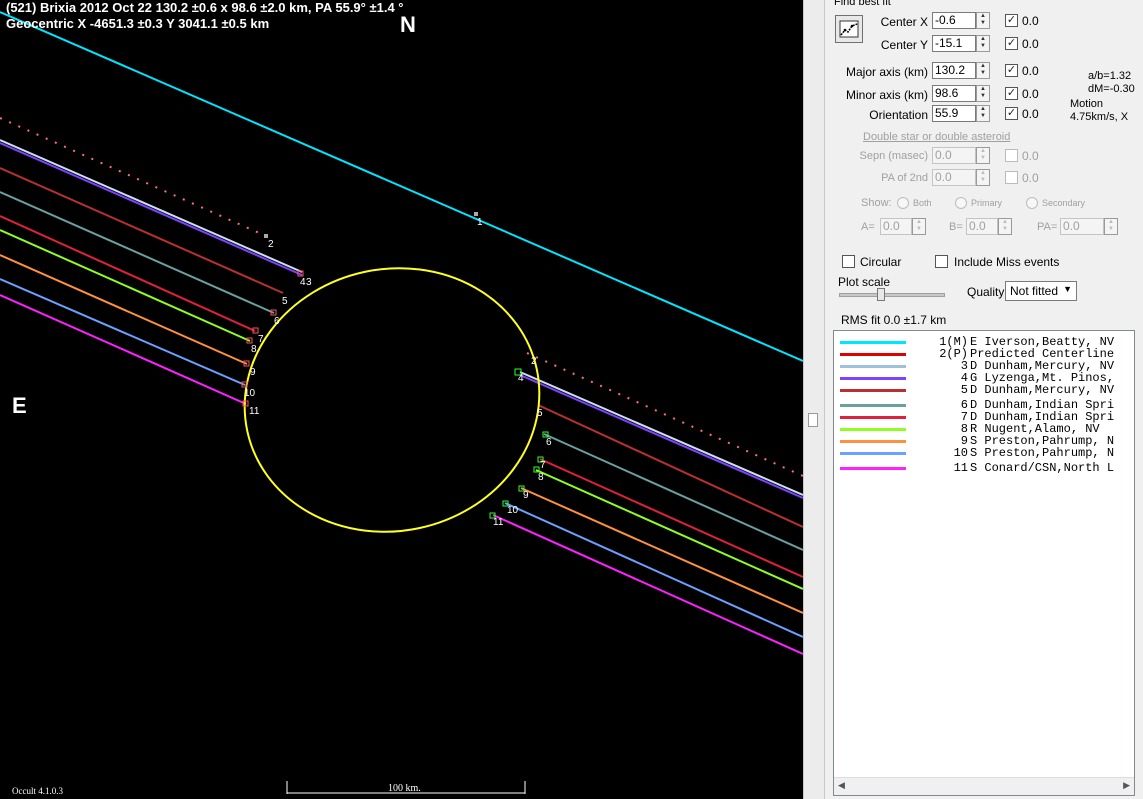 The image size is (1143, 799). What do you see at coordinates (983, 93) in the screenshot?
I see `minor-axis-spinner: ▲ ▼` at bounding box center [983, 93].